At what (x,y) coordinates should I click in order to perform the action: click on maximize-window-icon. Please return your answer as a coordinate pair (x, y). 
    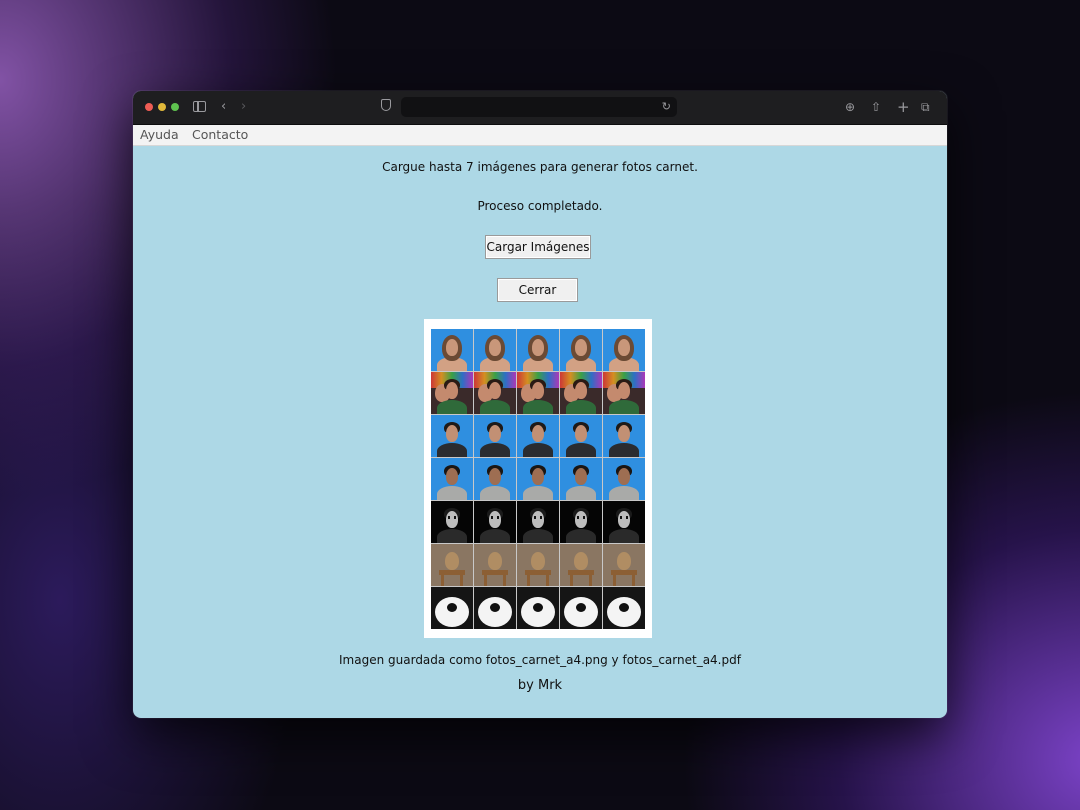
    Looking at the image, I should click on (175, 107).